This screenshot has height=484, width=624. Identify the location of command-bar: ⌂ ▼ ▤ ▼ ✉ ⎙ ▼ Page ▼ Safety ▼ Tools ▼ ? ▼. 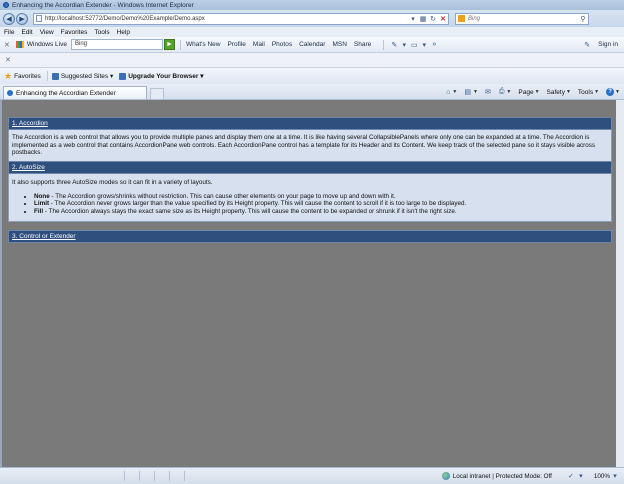
(531, 92).